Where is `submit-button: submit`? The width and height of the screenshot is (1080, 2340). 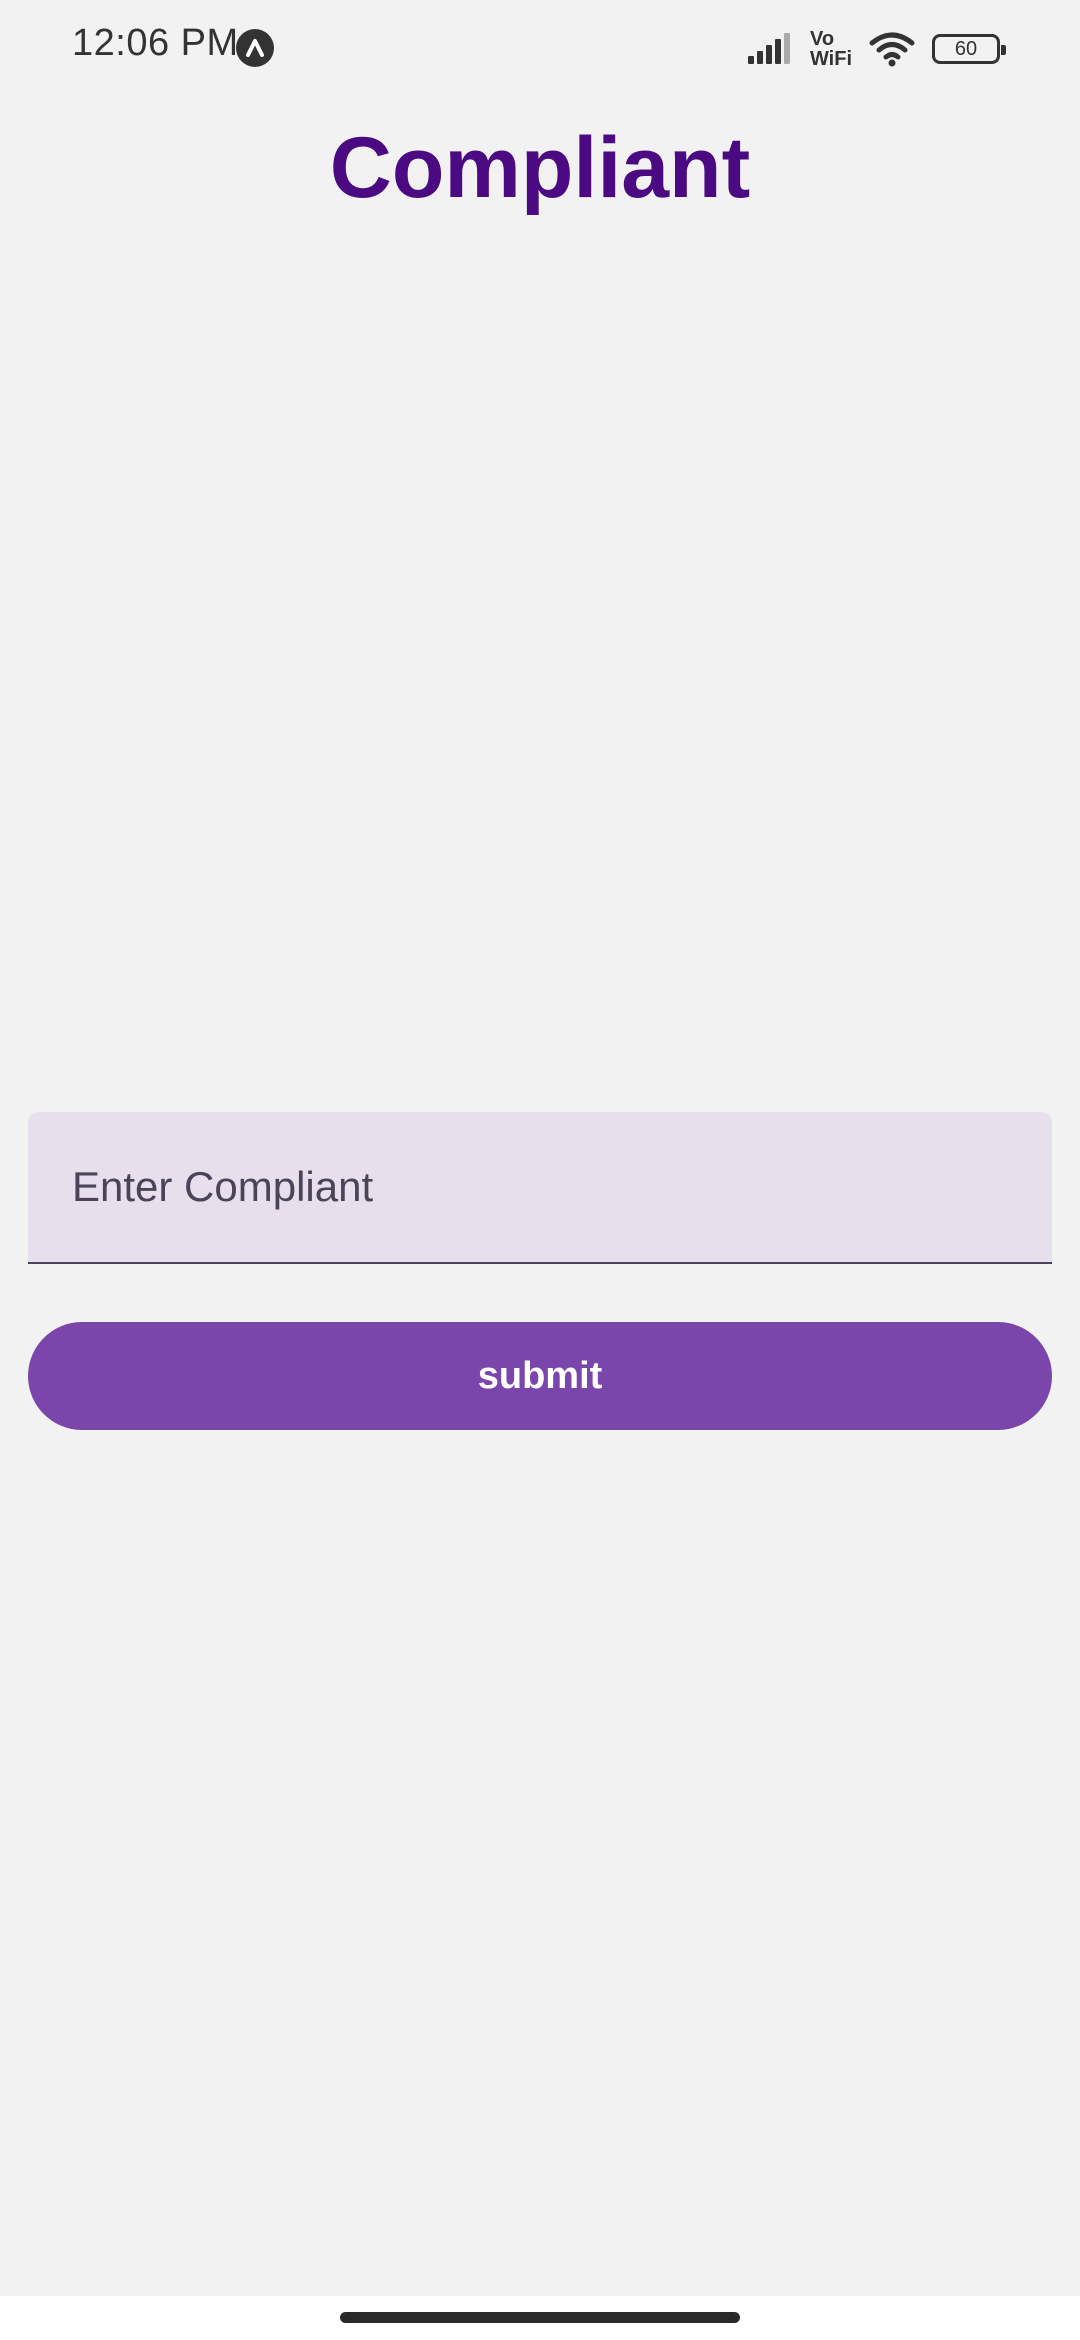
submit-button: submit is located at coordinates (540, 1376).